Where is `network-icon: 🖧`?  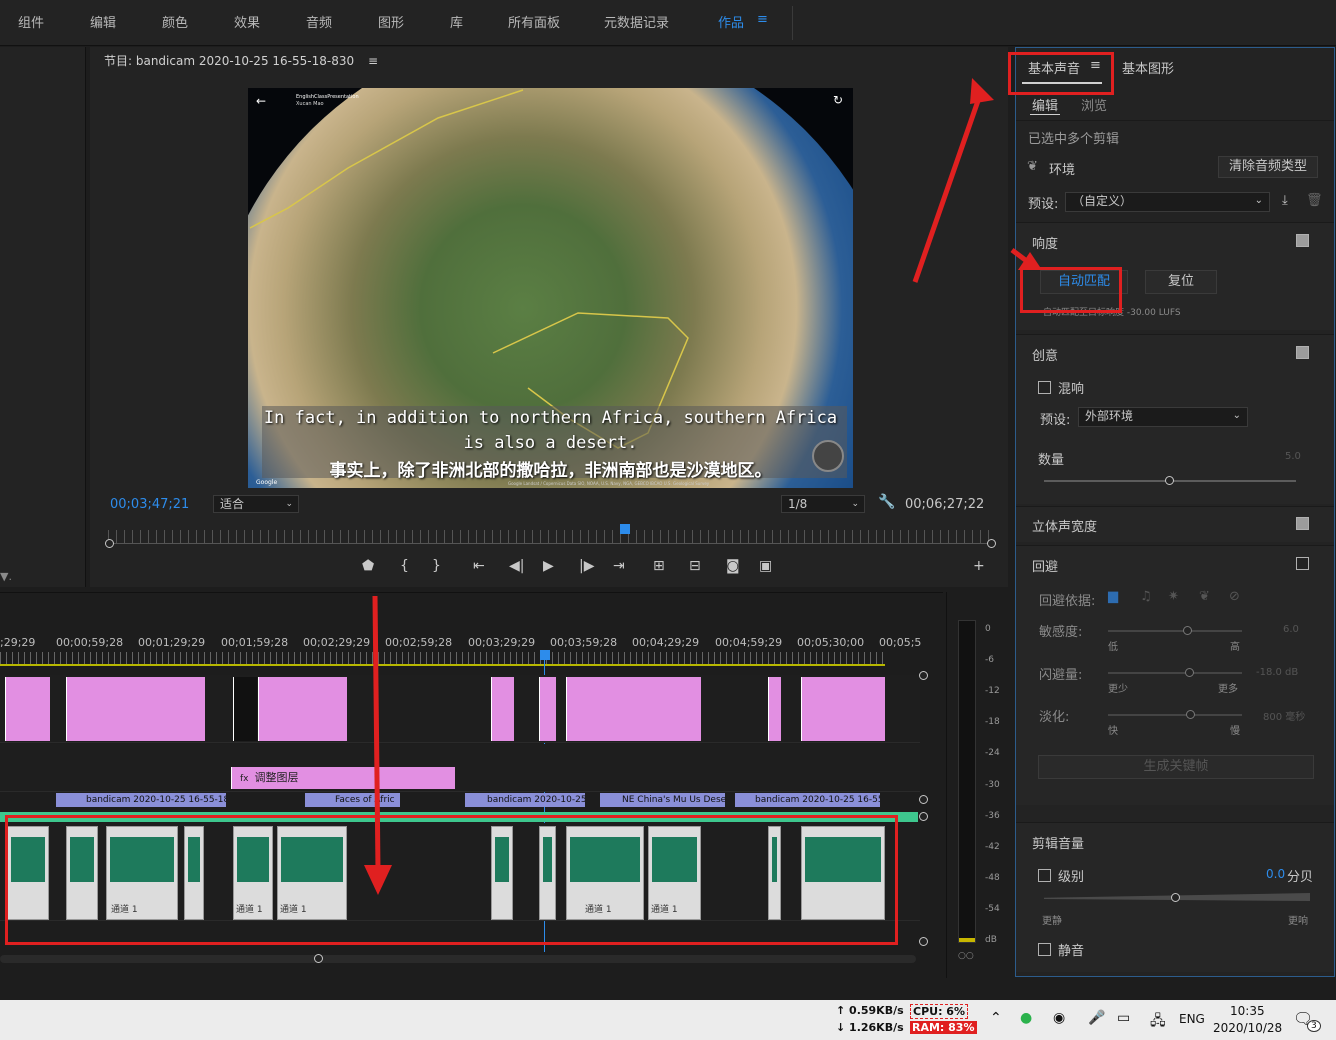
network-icon: 🖧 is located at coordinates (1158, 1022).